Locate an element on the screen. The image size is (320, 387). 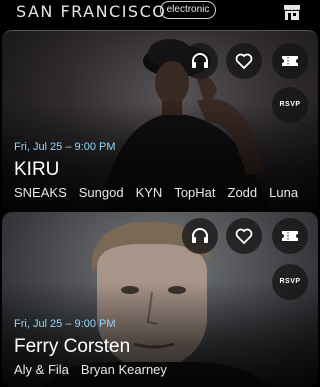
top-bar: SAN FRANCISCO electronic is located at coordinates (160, 15).